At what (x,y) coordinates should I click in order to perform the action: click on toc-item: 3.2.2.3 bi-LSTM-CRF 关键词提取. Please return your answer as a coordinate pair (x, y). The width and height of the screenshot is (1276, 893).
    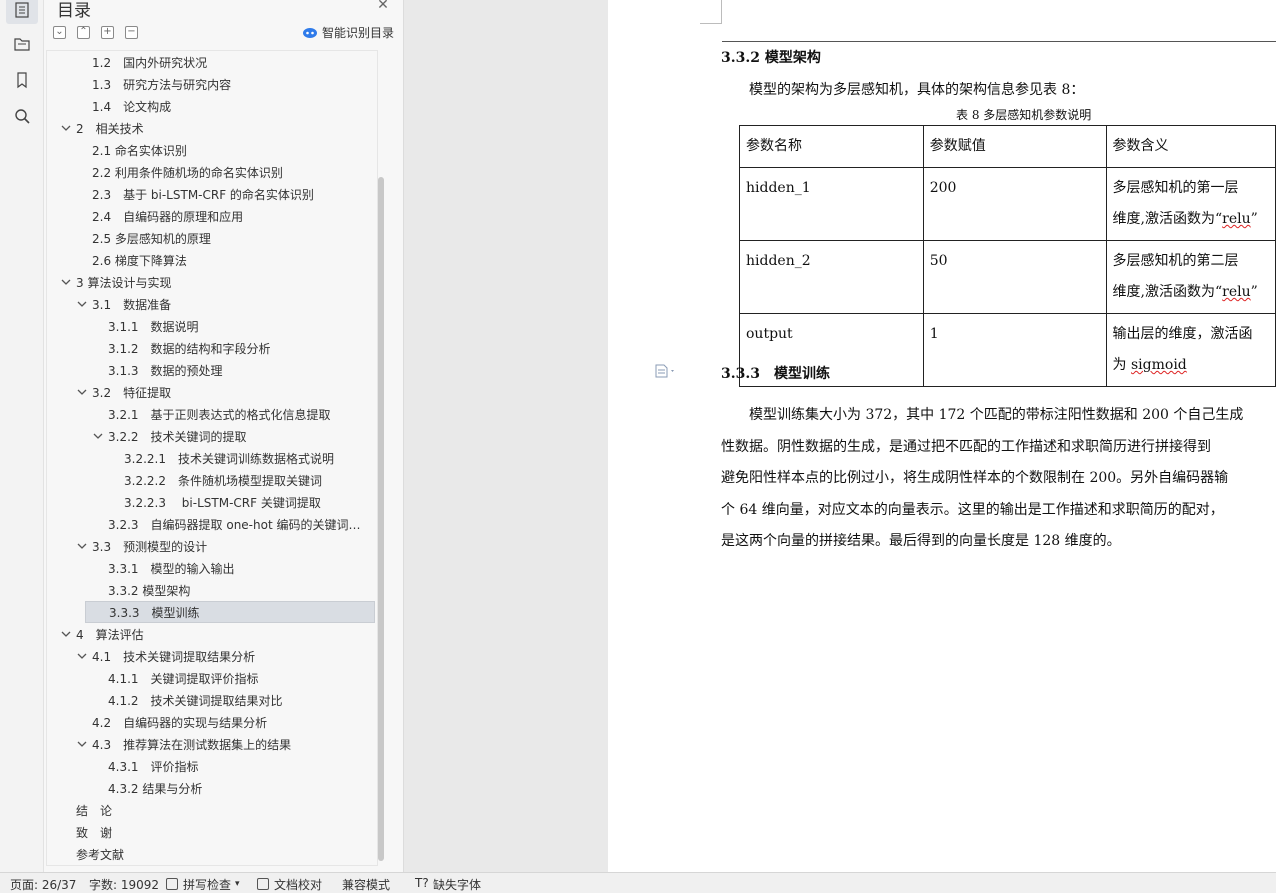
    Looking at the image, I should click on (212, 502).